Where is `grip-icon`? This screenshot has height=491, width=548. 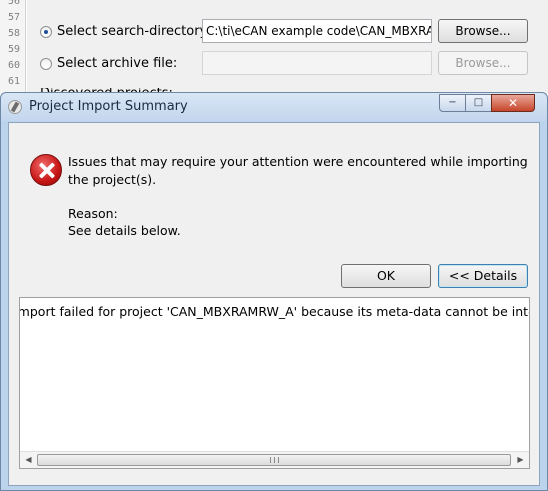
grip-icon is located at coordinates (274, 460).